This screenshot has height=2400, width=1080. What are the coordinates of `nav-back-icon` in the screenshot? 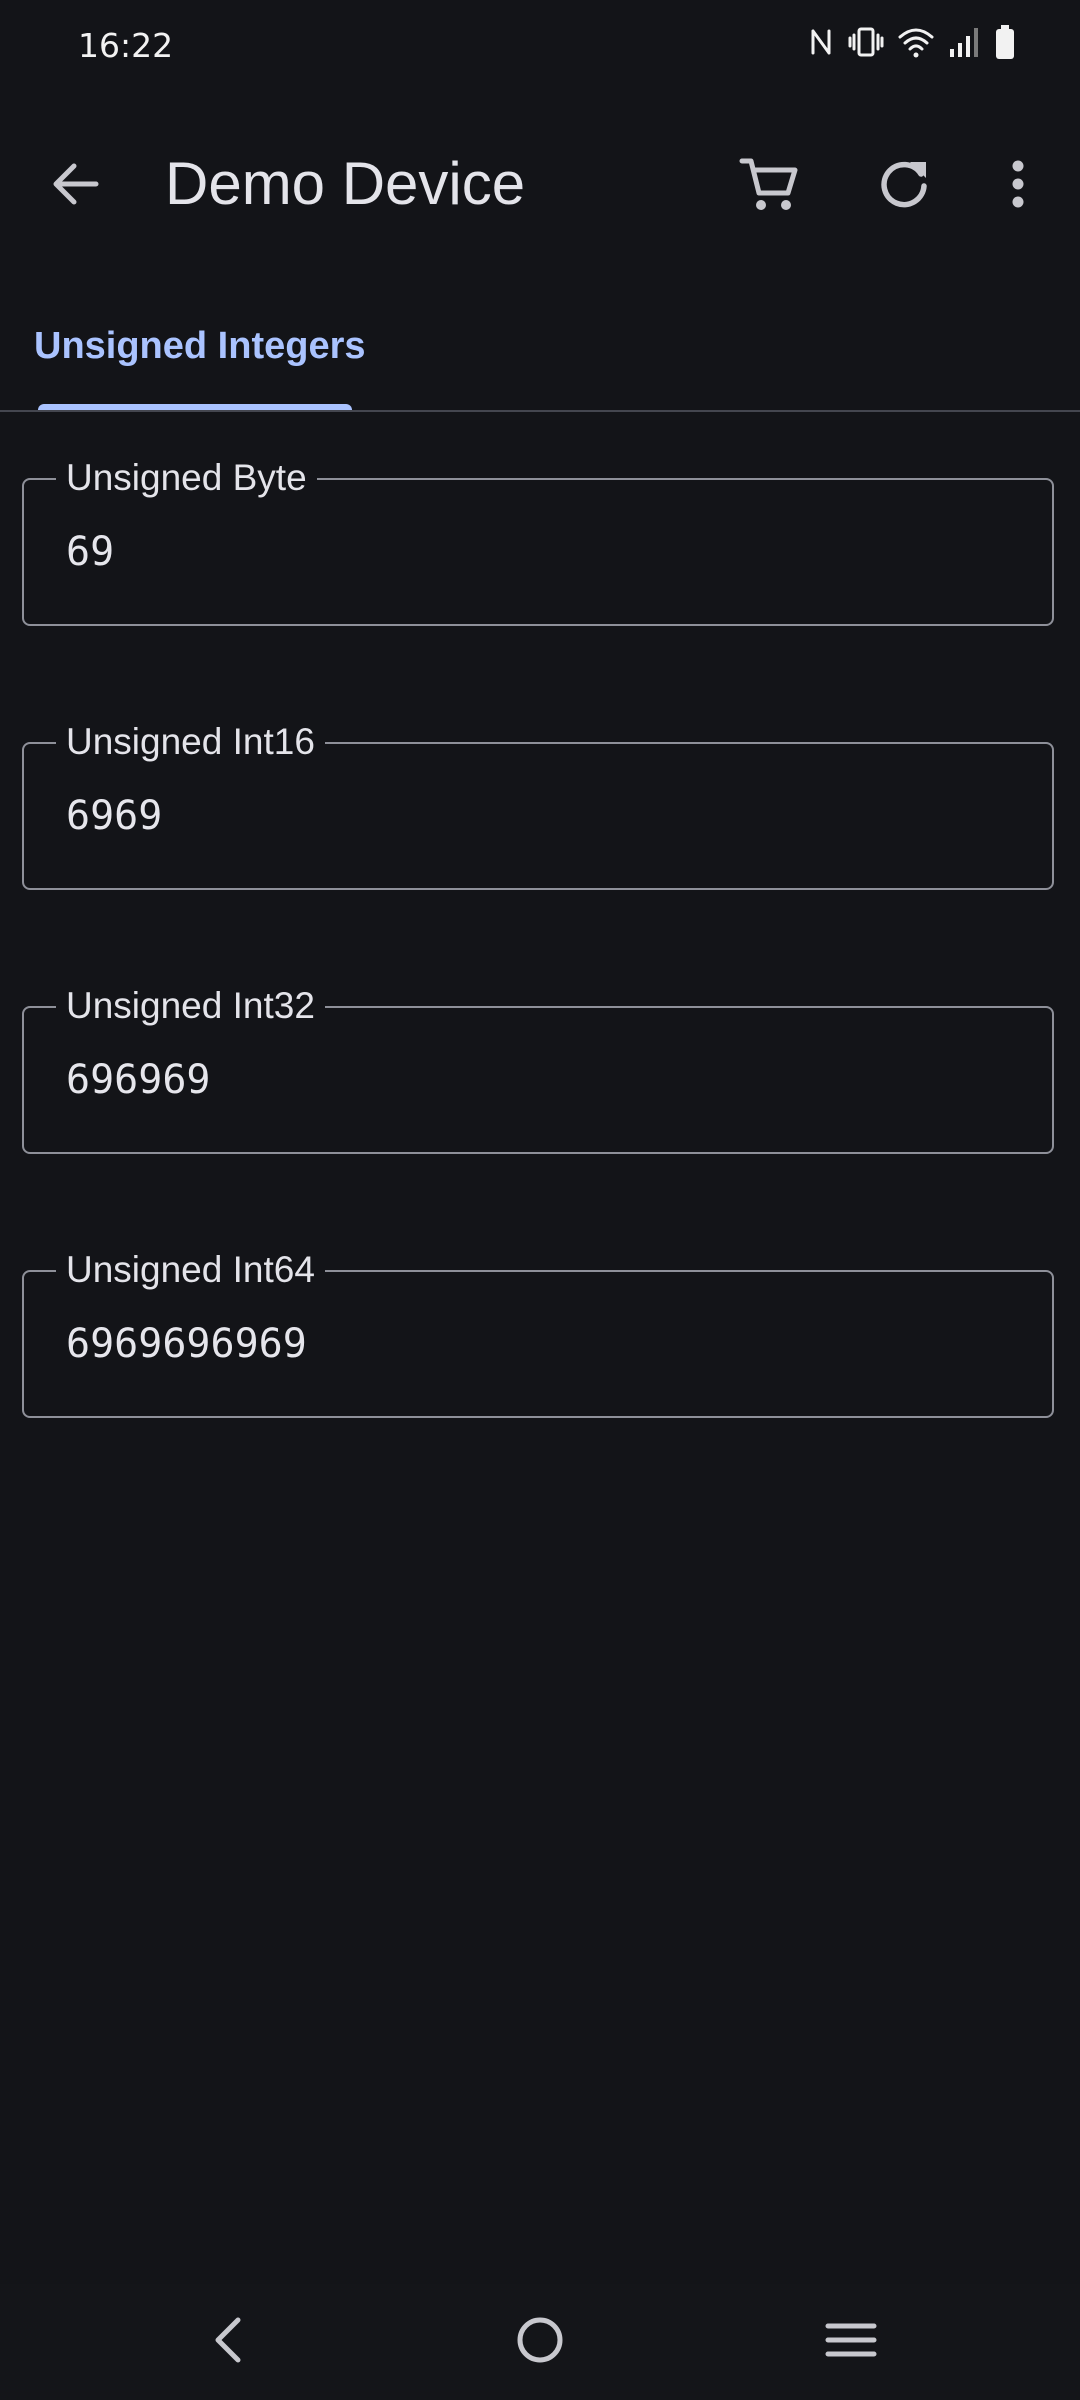 It's located at (228, 2342).